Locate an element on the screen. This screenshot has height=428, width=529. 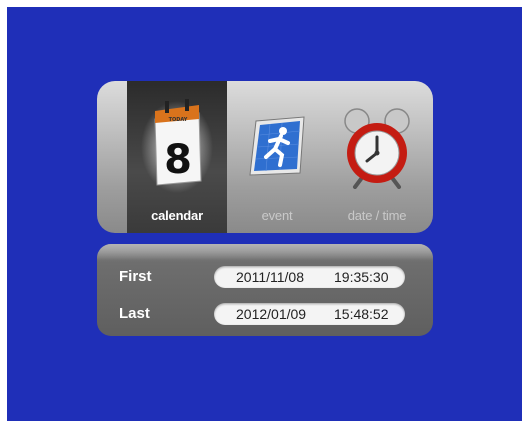
last-record-time: 15:48:52 is located at coordinates (361, 314).